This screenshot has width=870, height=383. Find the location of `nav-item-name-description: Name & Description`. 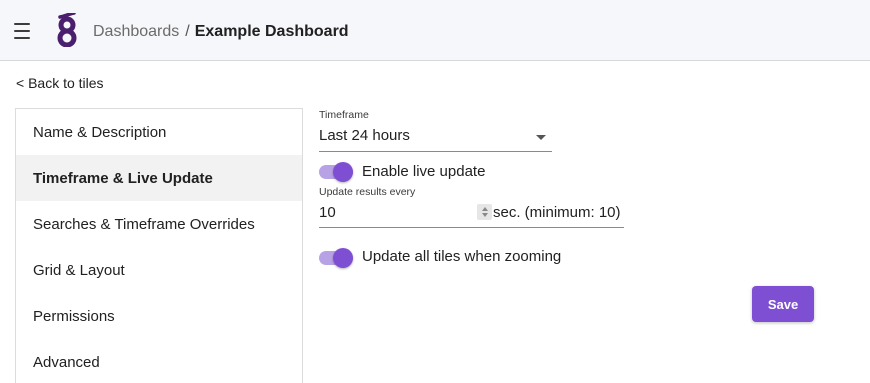

nav-item-name-description: Name & Description is located at coordinates (159, 132).